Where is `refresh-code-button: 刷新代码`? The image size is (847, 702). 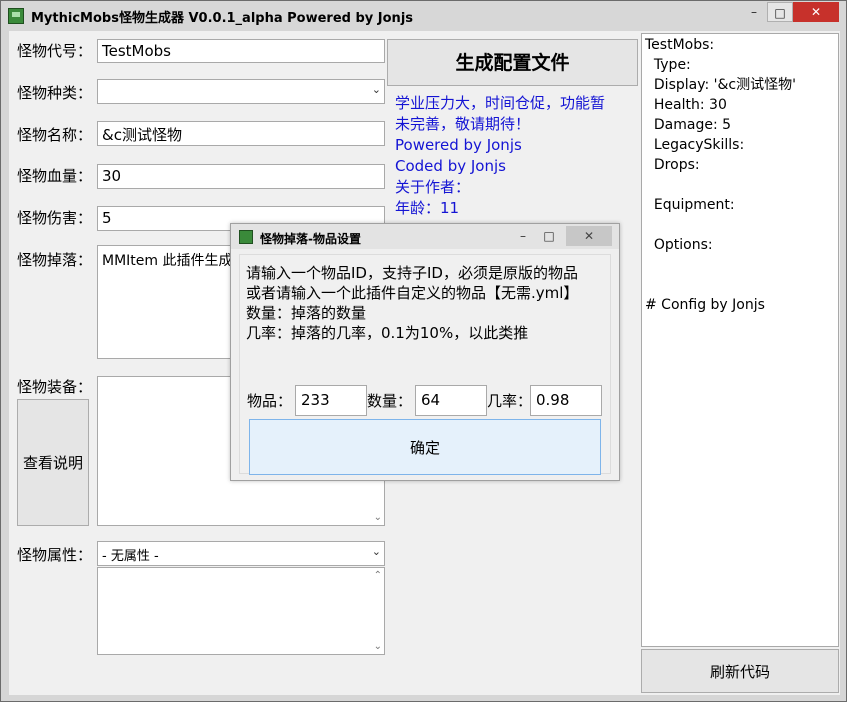
refresh-code-button: 刷新代码 is located at coordinates (740, 671).